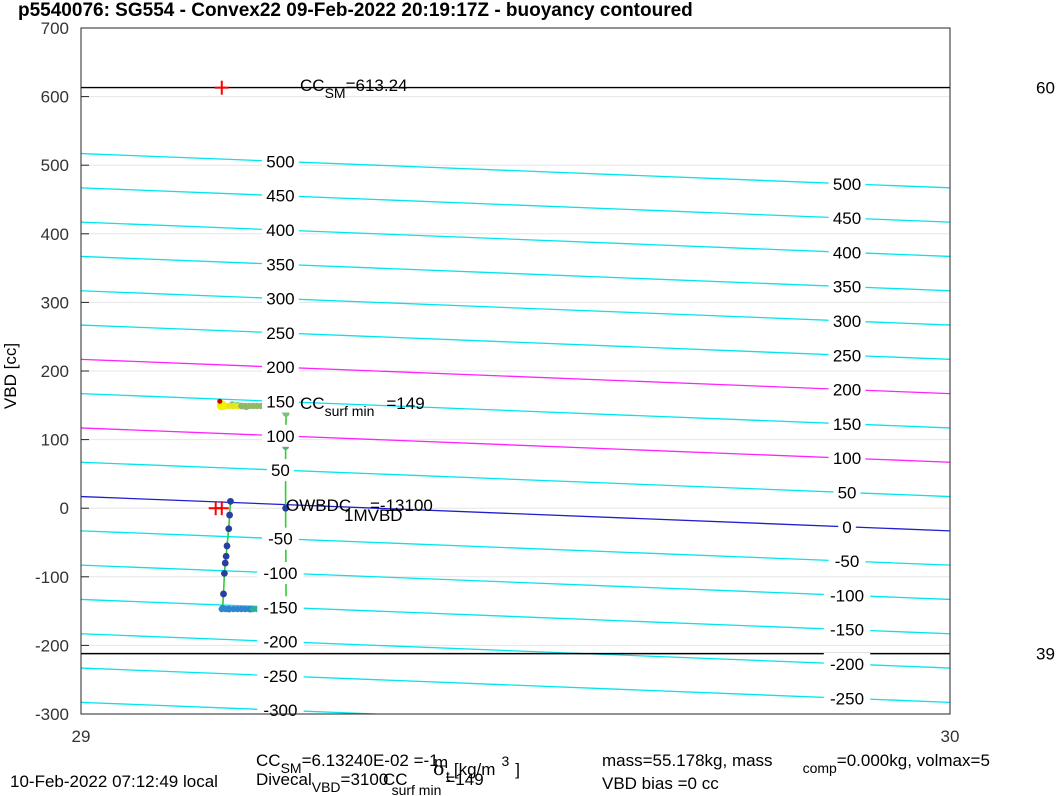  Describe the element at coordinates (64, 508) in the screenshot. I see `y-tick-label: 0` at that location.